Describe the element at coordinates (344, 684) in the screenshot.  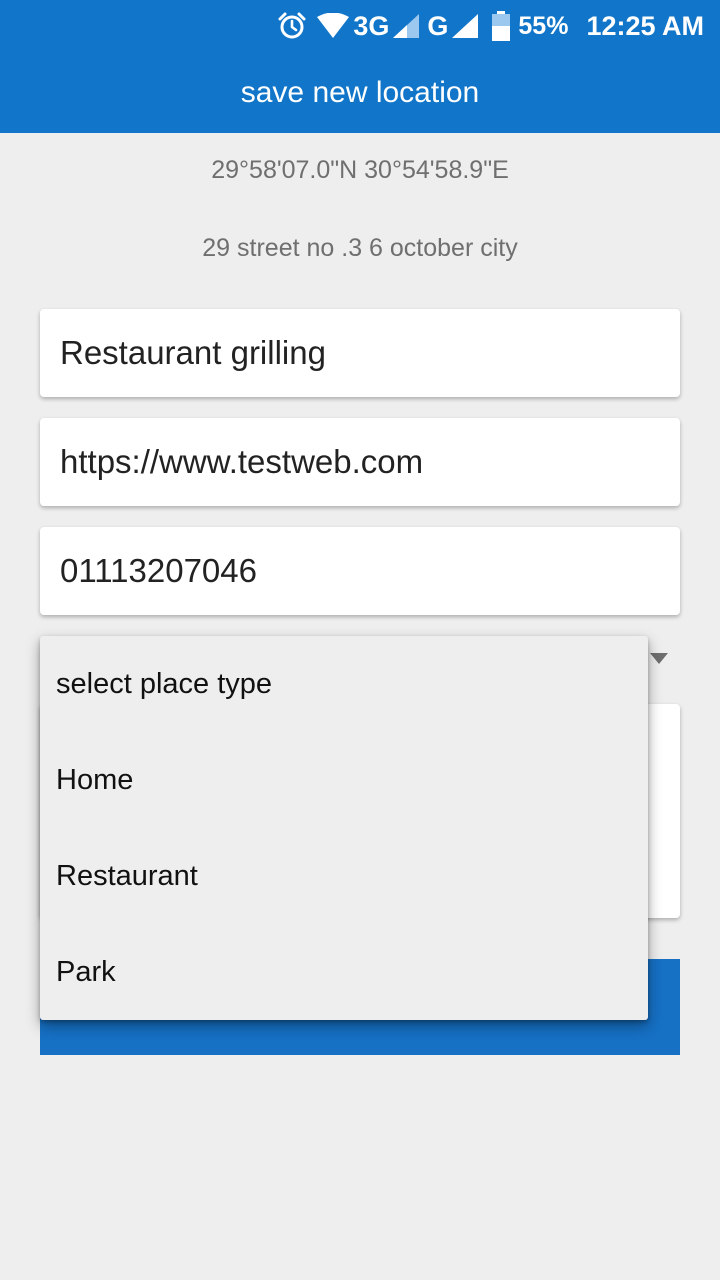
I see `dropdown-option-placeholder: select place type` at that location.